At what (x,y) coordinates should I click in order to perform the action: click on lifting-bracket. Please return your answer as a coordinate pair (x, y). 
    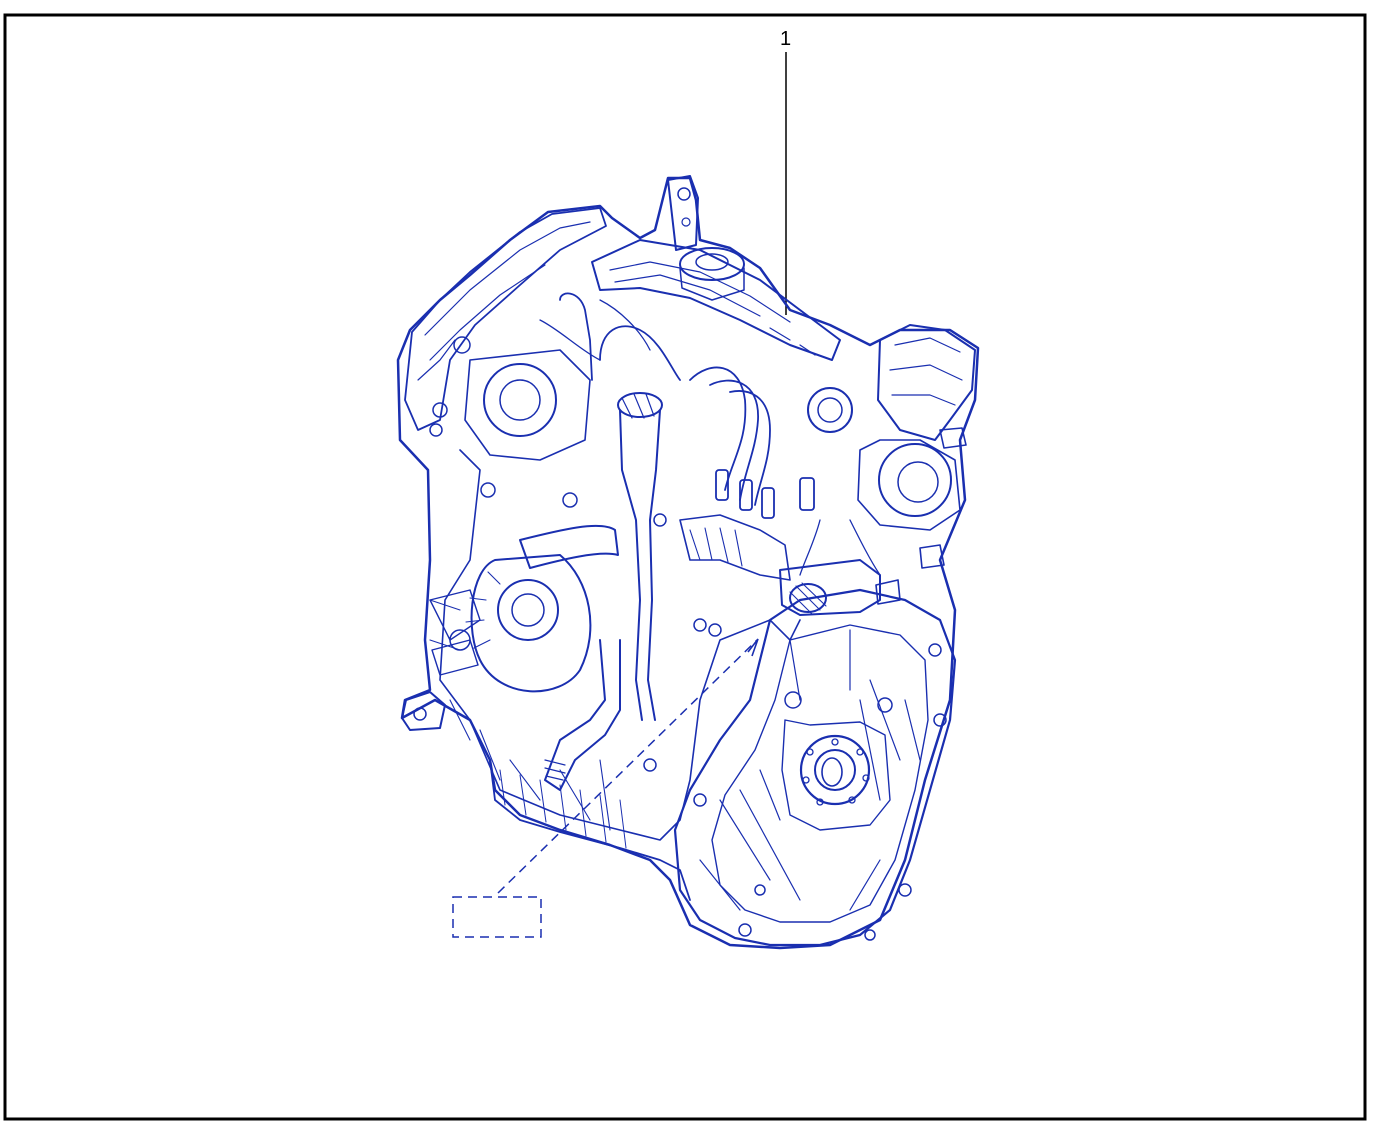
    Looking at the image, I should click on (683, 213).